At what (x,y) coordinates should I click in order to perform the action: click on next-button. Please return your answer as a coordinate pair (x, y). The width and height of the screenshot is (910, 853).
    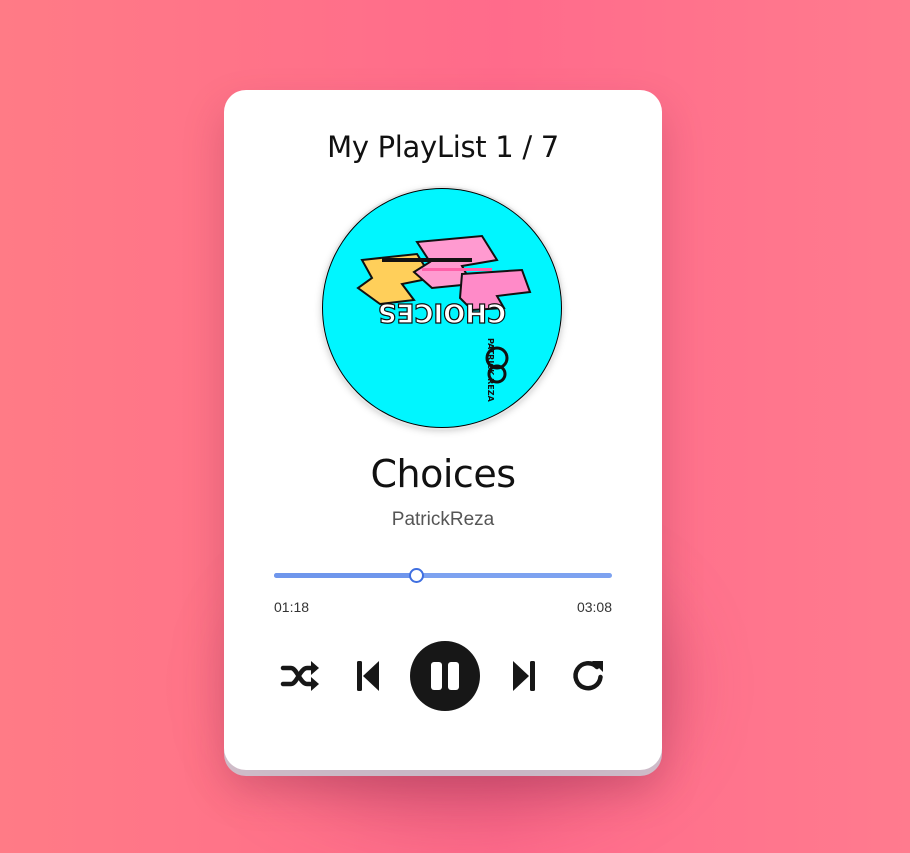
    Looking at the image, I should click on (524, 676).